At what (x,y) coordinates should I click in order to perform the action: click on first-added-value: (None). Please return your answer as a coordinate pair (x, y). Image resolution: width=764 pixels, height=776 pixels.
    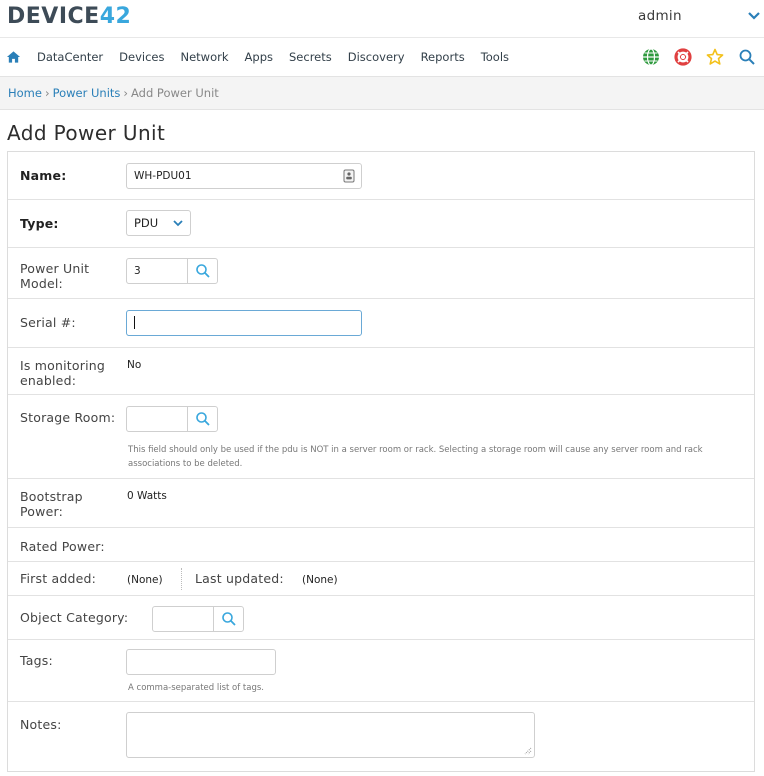
    Looking at the image, I should click on (145, 580).